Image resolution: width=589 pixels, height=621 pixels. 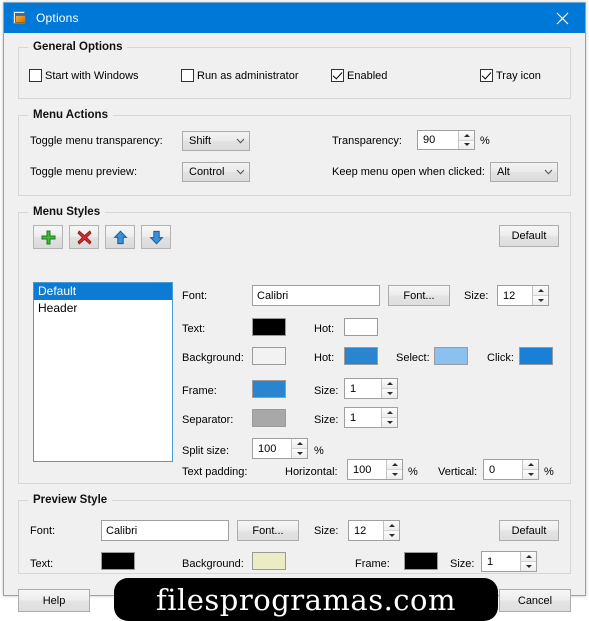 I want to click on toggle-transparency-dropdown: Shift, so click(x=216, y=141).